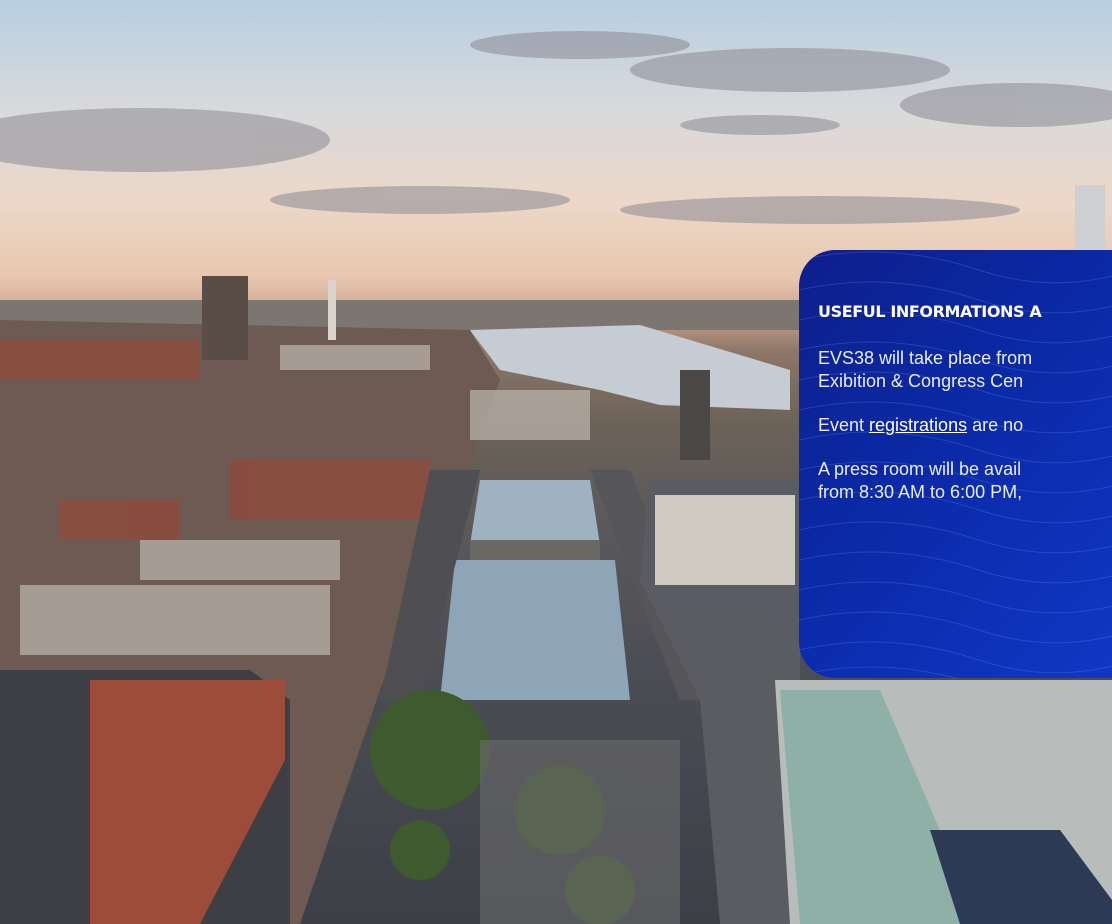 This screenshot has height=924, width=1112. Describe the element at coordinates (930, 311) in the screenshot. I see `info-card-title: USEFUL INFORMATIONS A` at that location.